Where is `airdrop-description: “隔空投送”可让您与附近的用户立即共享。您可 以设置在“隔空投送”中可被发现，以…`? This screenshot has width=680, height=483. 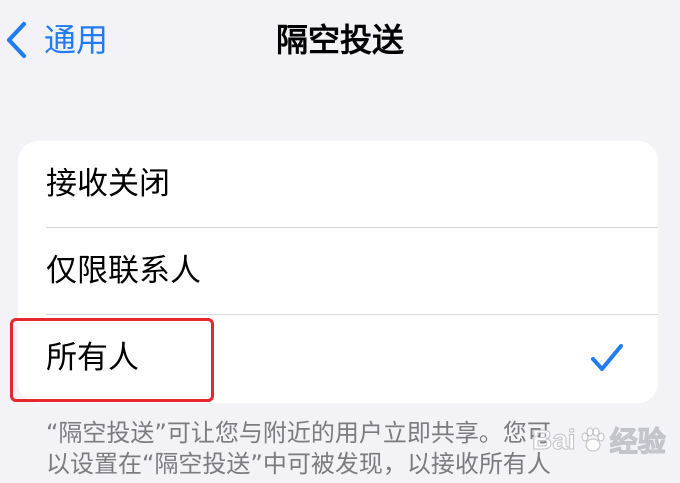
airdrop-description: “隔空投送”可让您与附近的用户立即共享。您可 以设置在“隔空投送”中可被发现，以… is located at coordinates (351, 449).